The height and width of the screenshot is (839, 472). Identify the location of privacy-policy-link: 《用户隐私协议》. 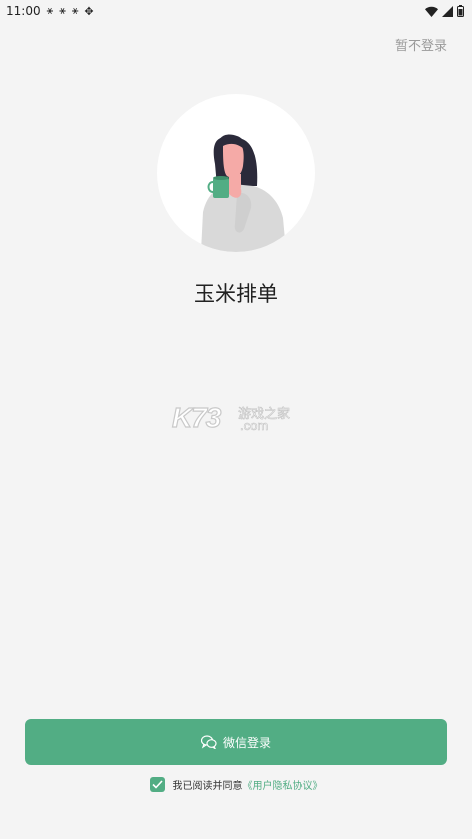
(283, 786).